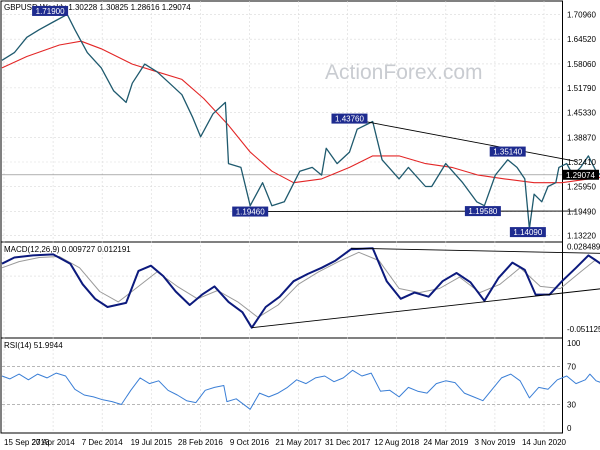 This screenshot has width=600, height=450. I want to click on price-y-tick: 1.45330, so click(581, 113).